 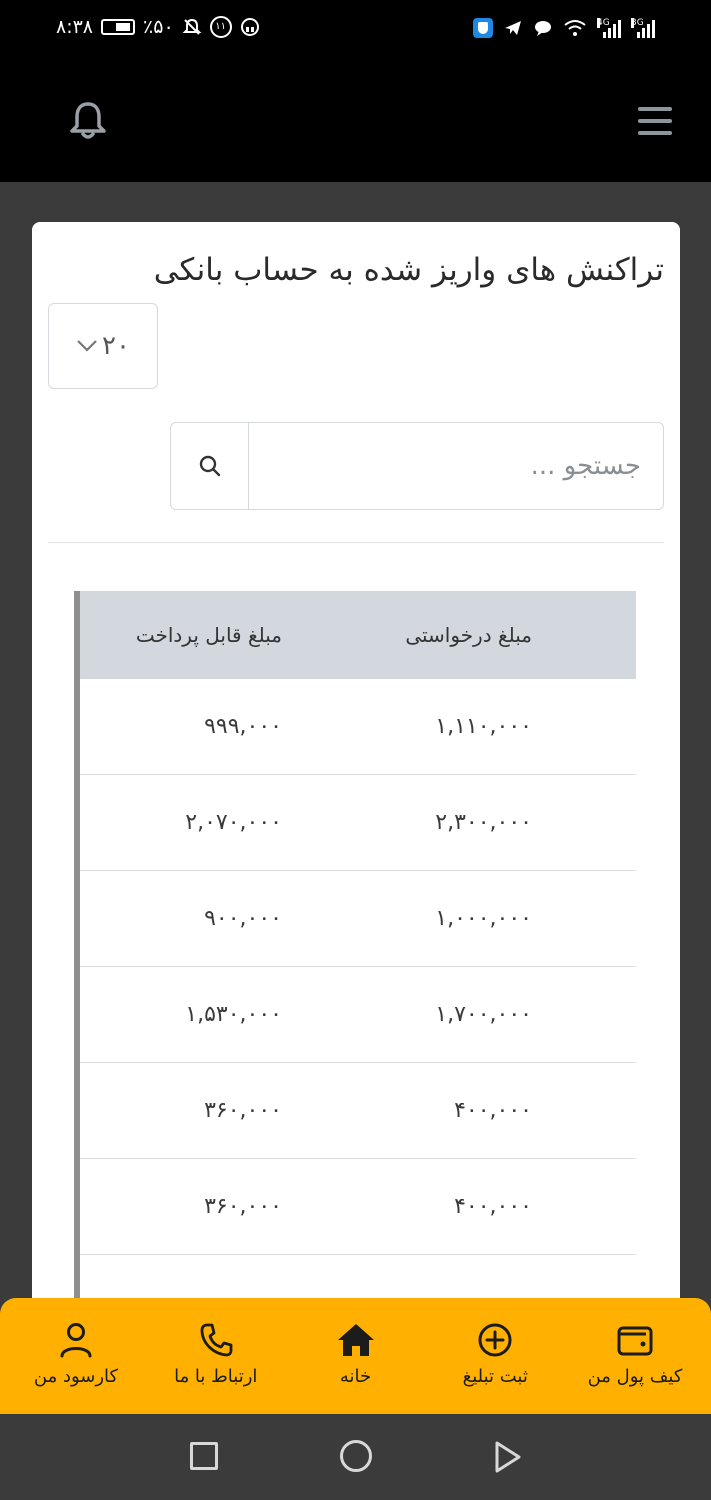 I want to click on table-row: ۲,۳۰۰,۰۰۰ ۲,۰۷۰,۰۰۰, so click(x=358, y=823).